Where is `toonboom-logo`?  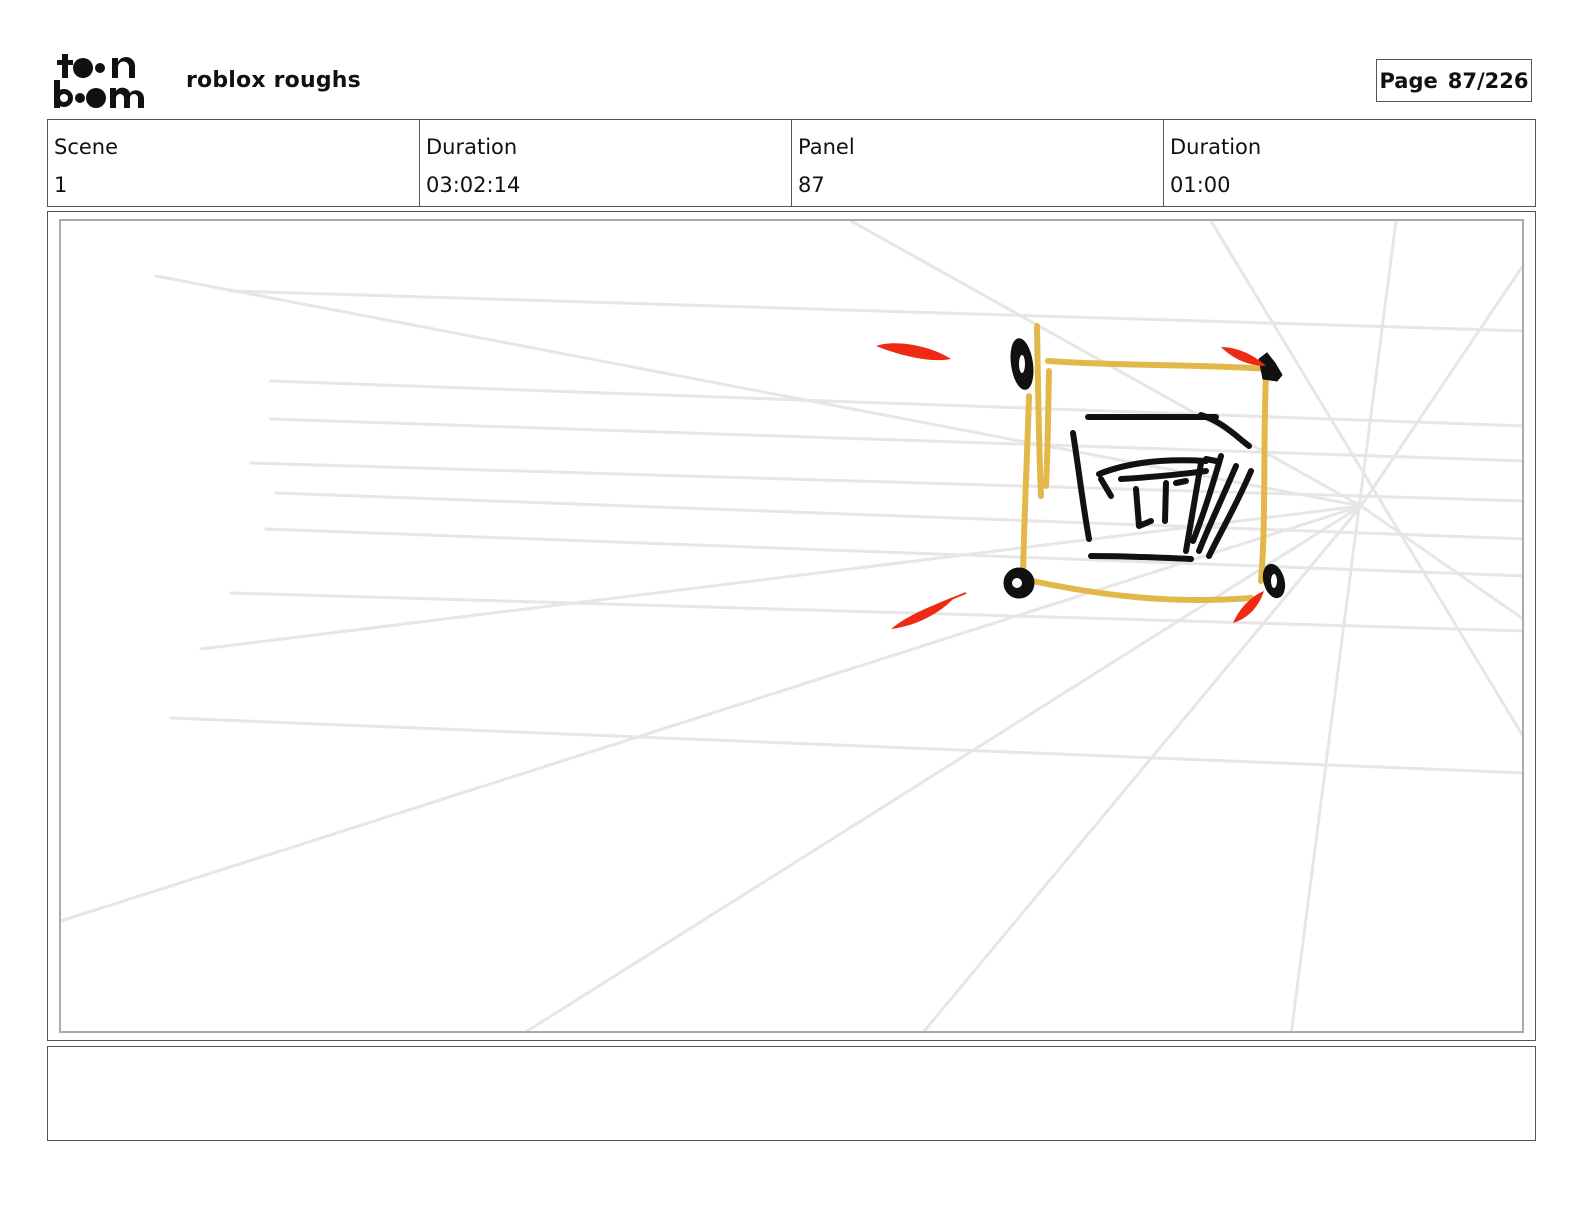 toonboom-logo is located at coordinates (107, 81).